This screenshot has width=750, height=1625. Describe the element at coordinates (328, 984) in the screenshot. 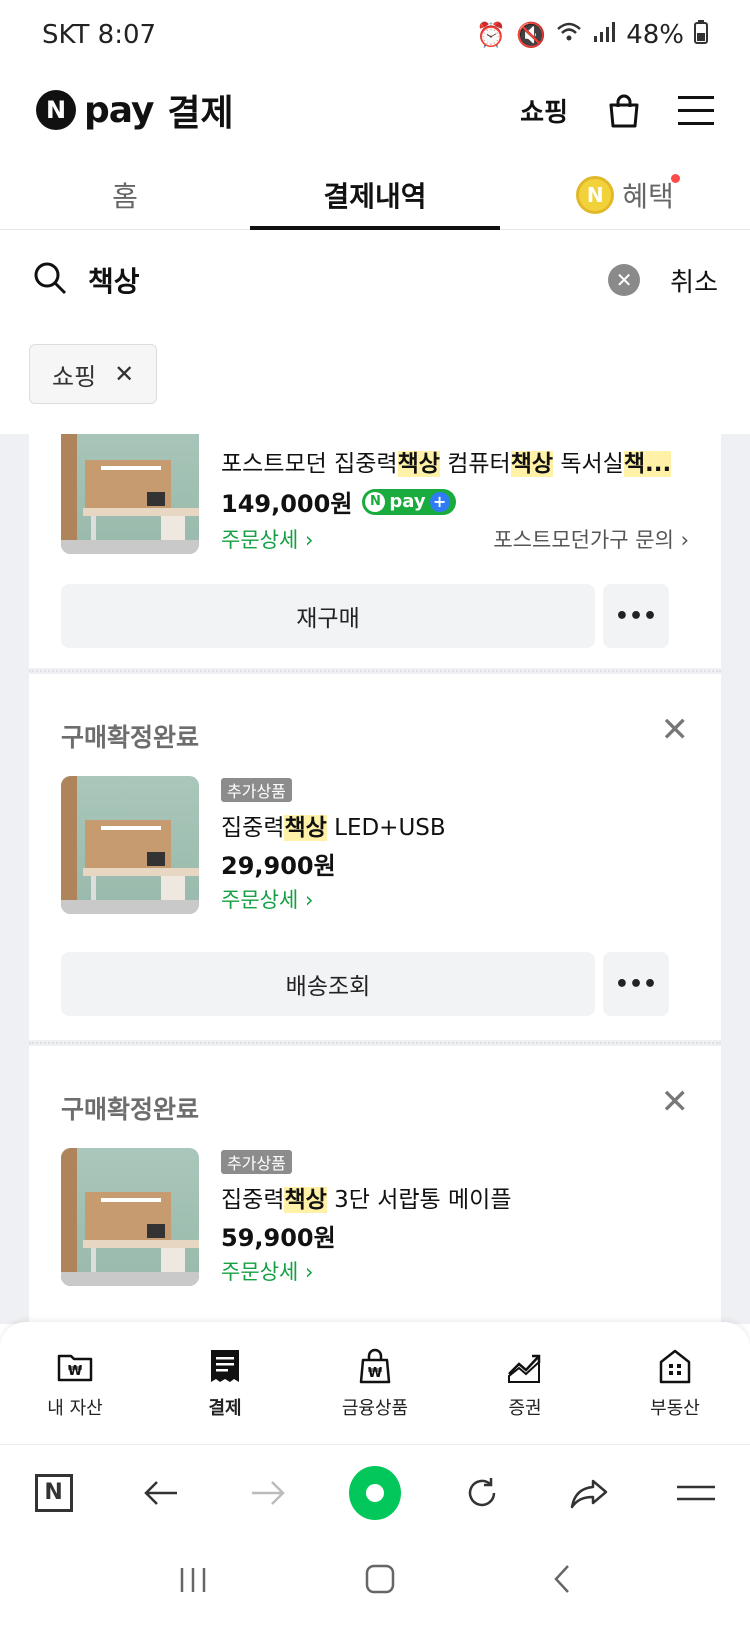

I see `track-delivery-button: 배송조회` at that location.